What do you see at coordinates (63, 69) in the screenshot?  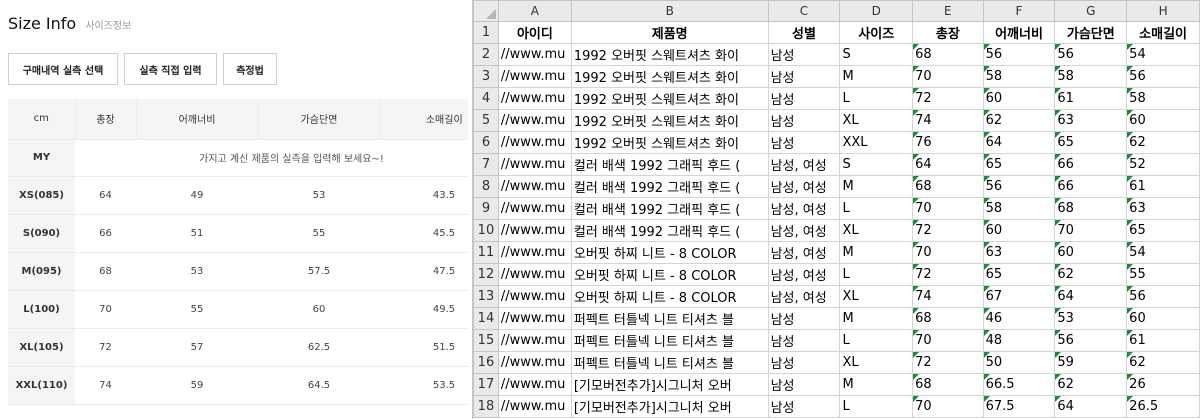 I see `select-purchase-measure-button: 구매내역 실측 선택` at bounding box center [63, 69].